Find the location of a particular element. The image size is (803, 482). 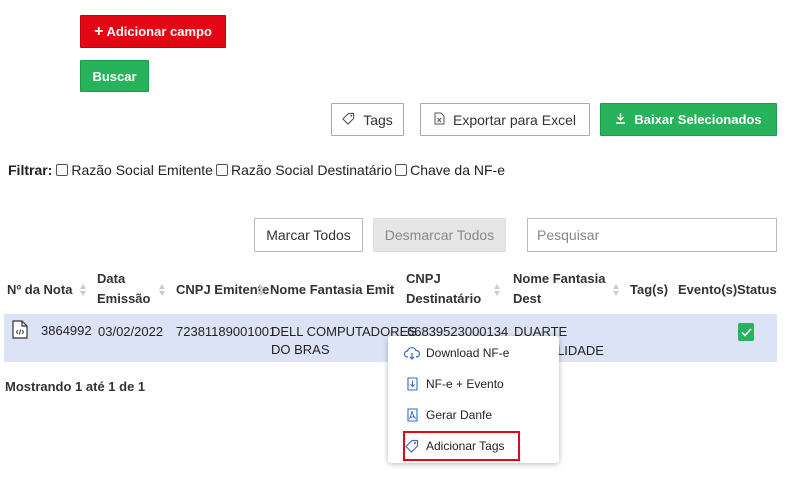

filter-option-label: Razão Social Emitente is located at coordinates (142, 170).